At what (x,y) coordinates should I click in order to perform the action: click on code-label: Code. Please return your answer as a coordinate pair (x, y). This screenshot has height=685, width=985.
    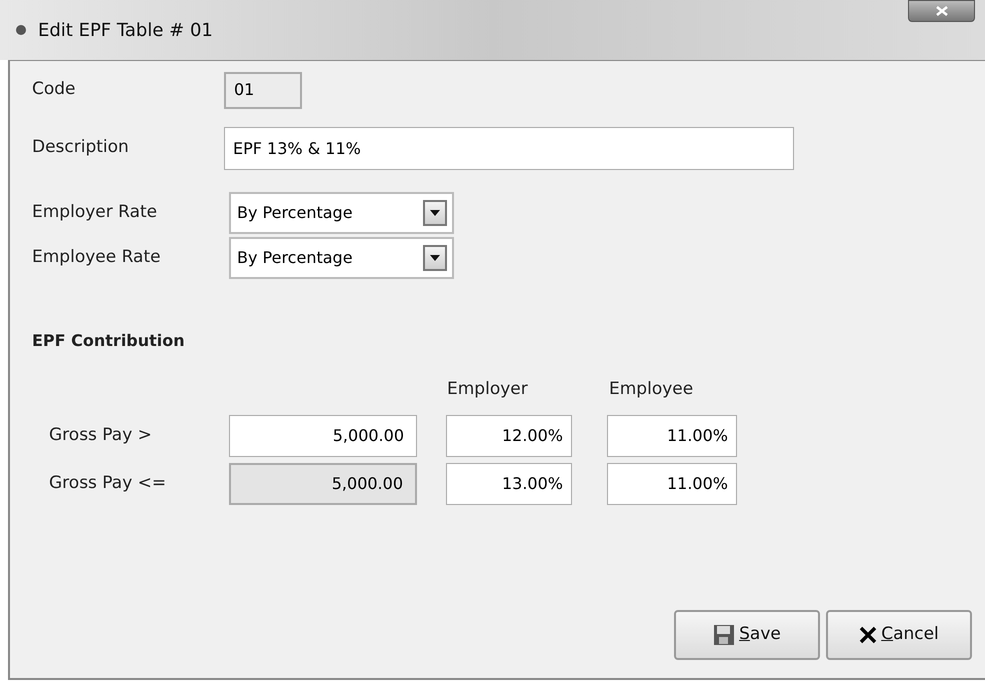
    Looking at the image, I should click on (54, 90).